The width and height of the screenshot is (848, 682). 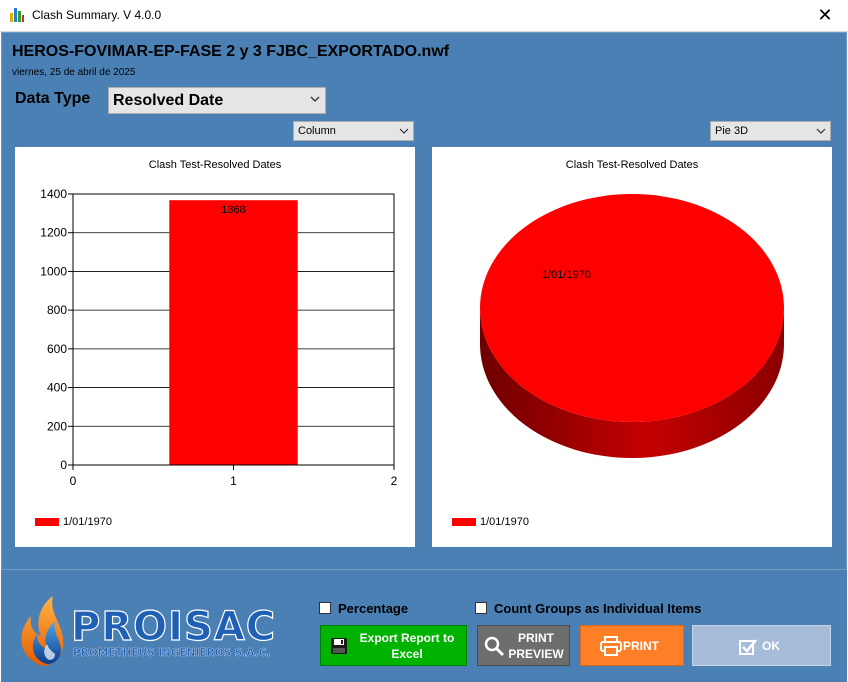 What do you see at coordinates (748, 647) in the screenshot?
I see `check-box-icon` at bounding box center [748, 647].